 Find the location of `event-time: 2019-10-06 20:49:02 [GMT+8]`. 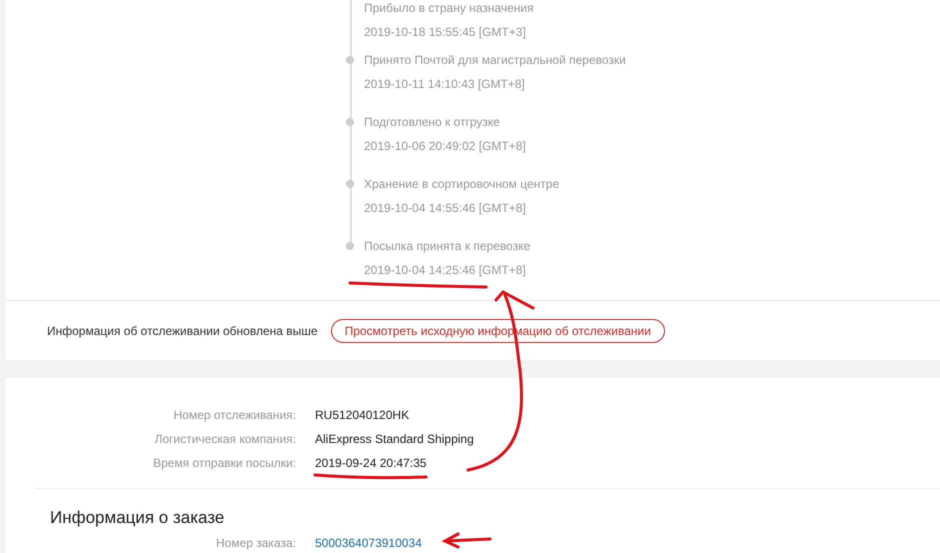

event-time: 2019-10-06 20:49:02 [GMT+8] is located at coordinates (445, 146).